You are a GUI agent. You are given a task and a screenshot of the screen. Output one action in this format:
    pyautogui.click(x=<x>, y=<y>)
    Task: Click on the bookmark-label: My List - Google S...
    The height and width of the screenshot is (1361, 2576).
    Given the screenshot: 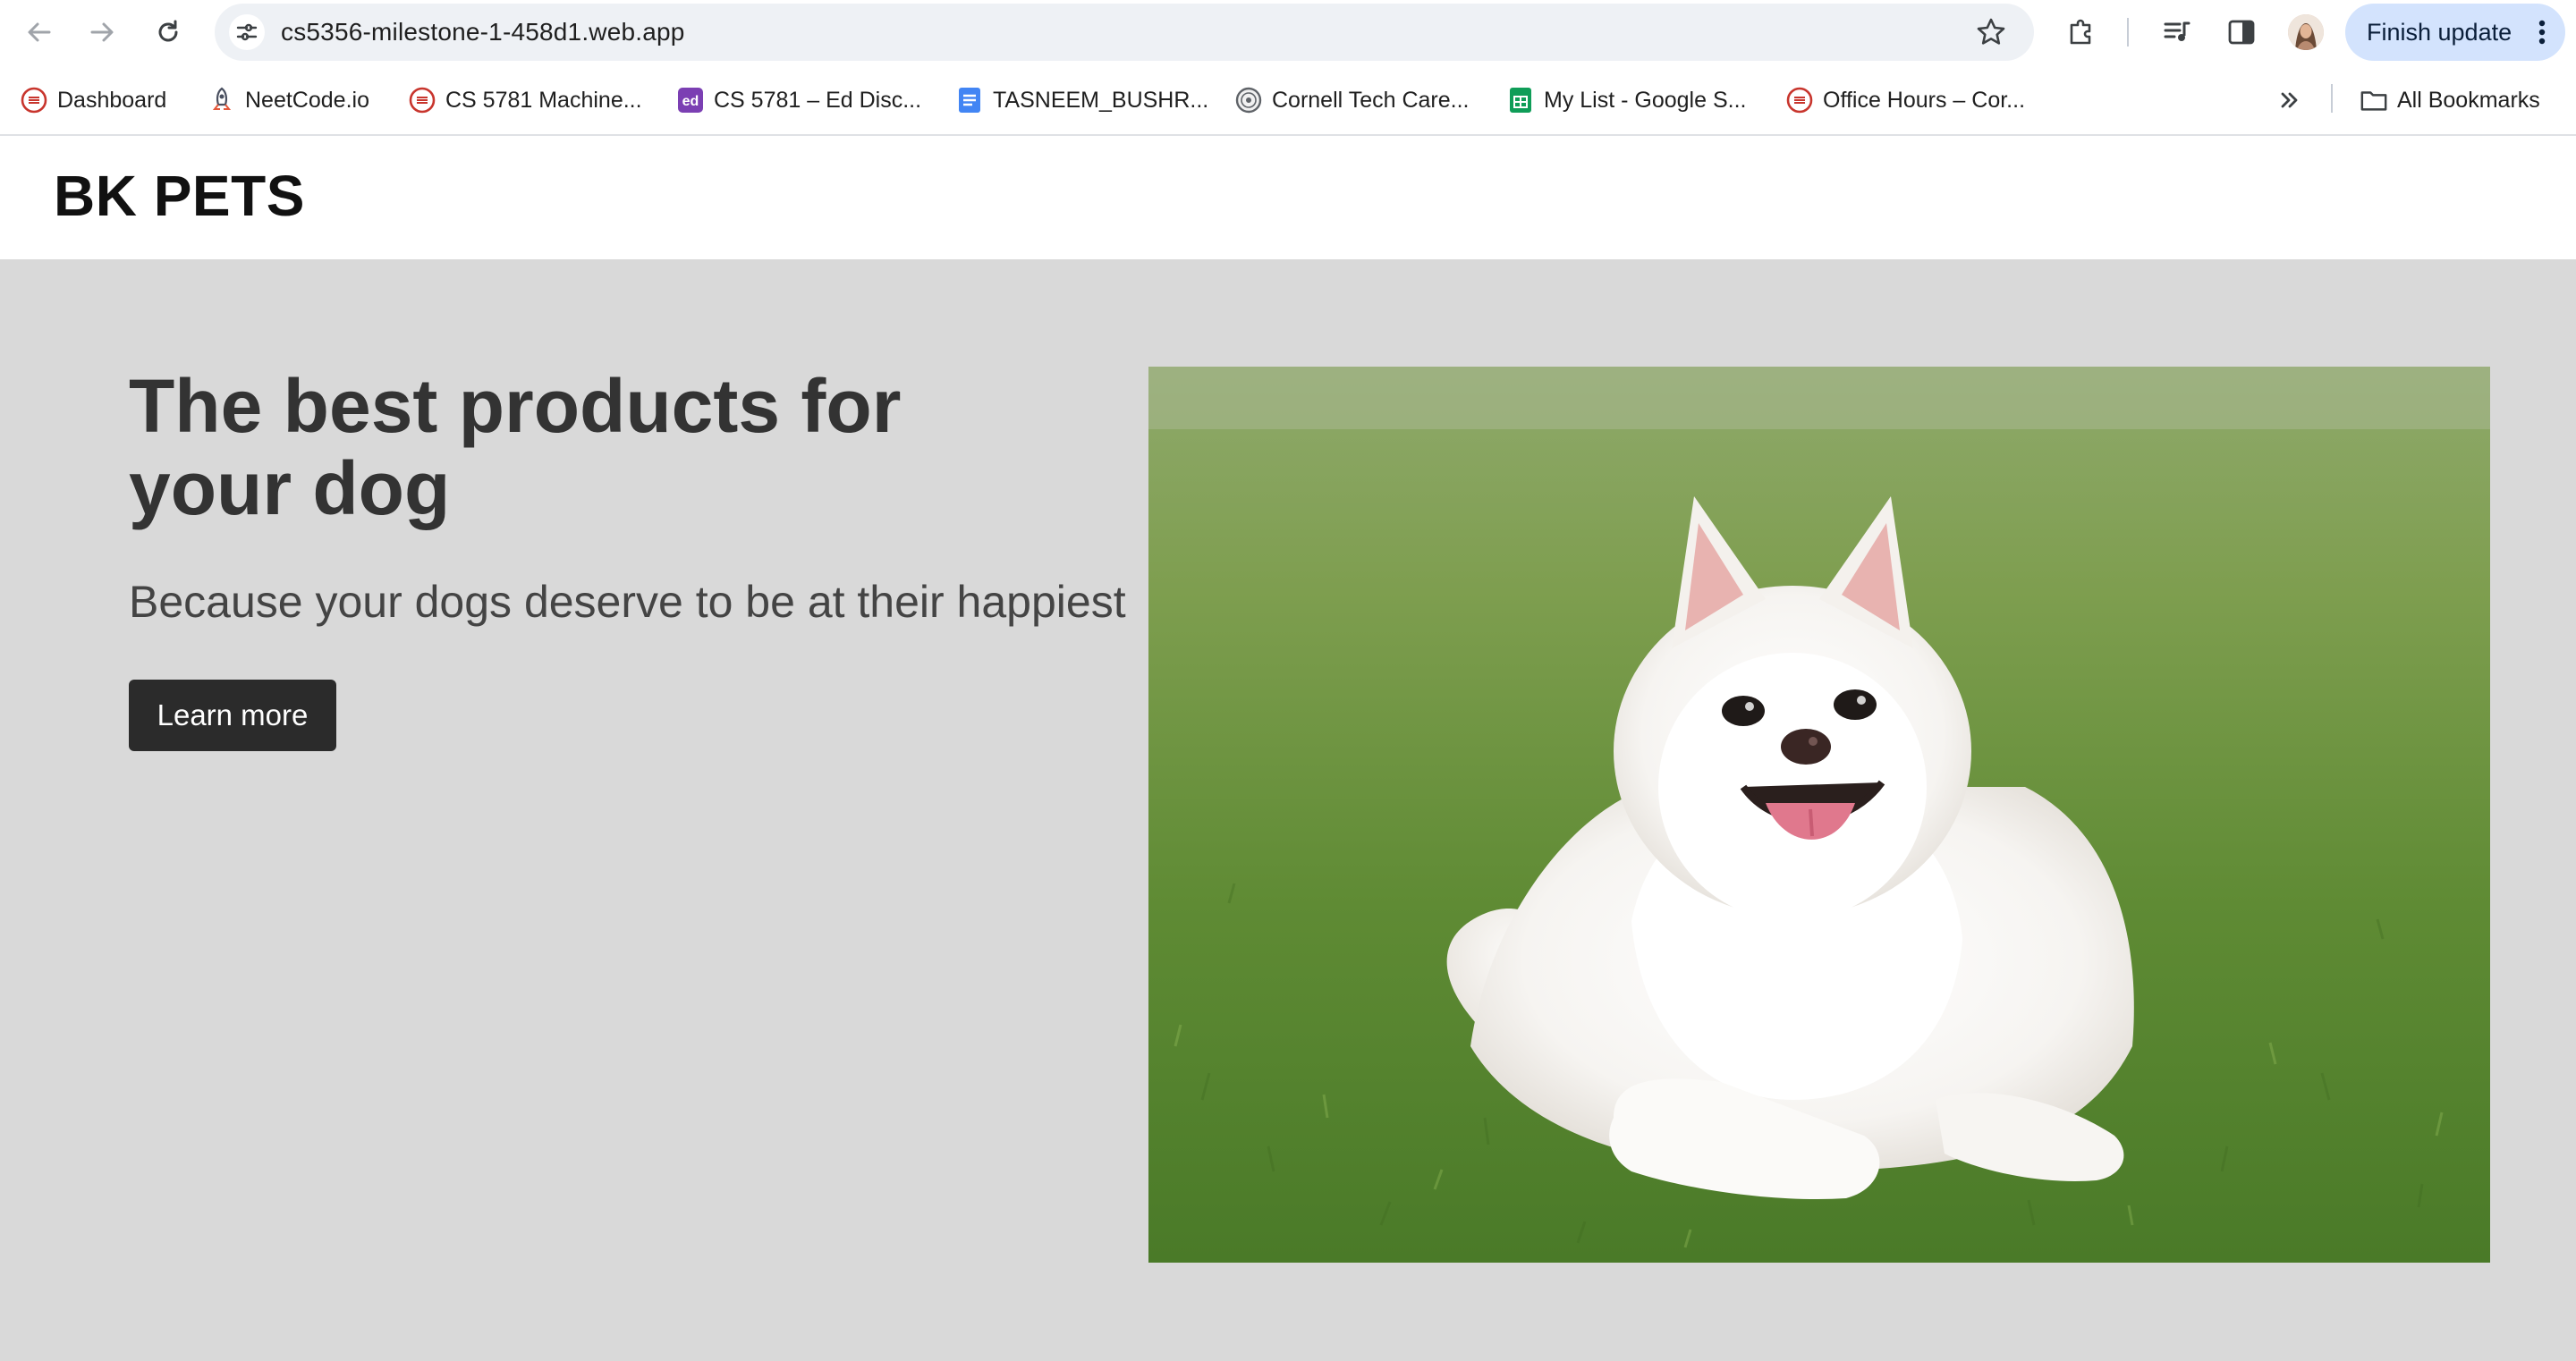 What is the action you would take?
    pyautogui.click(x=1645, y=100)
    